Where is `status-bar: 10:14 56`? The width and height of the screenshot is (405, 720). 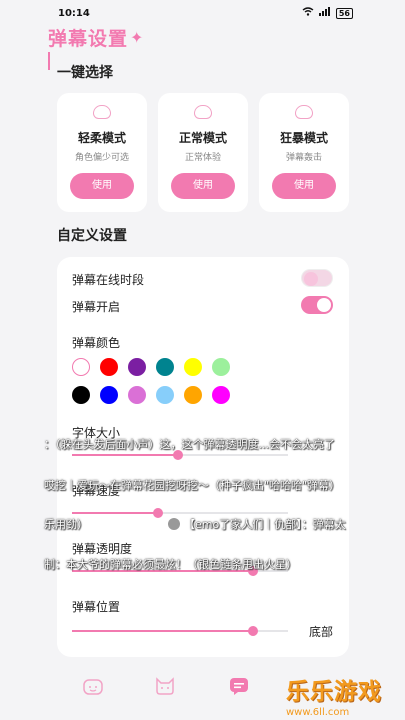
status-bar: 10:14 56 is located at coordinates (202, 13).